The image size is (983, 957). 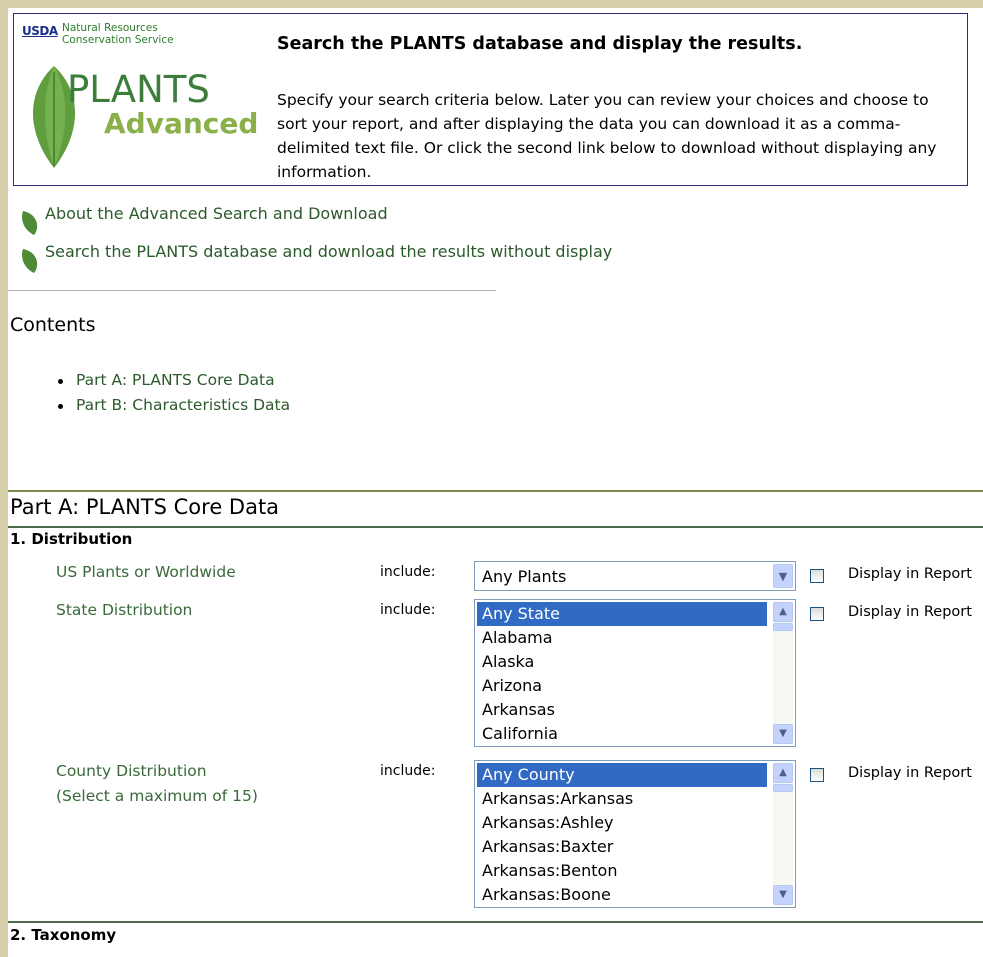 I want to click on list-item: Arkansas:Benton, so click(x=622, y=871).